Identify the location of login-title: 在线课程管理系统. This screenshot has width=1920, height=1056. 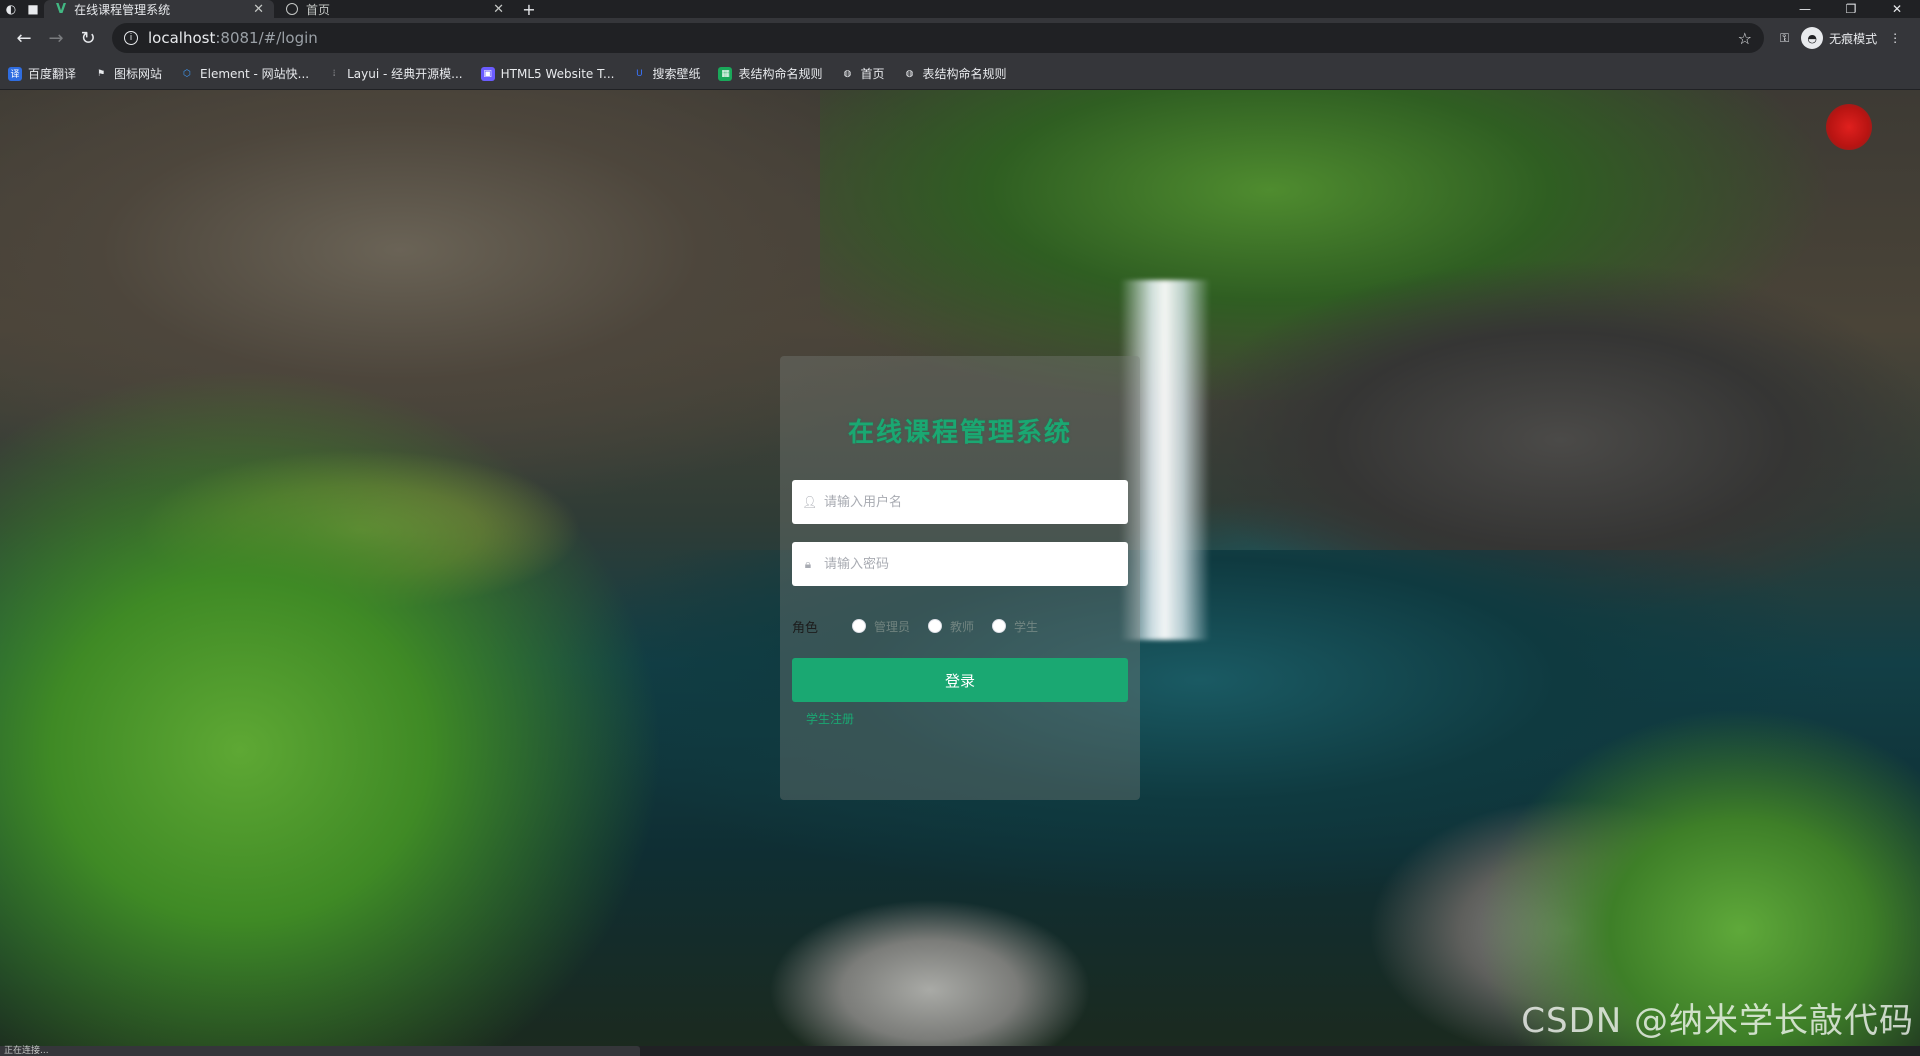
(959, 433).